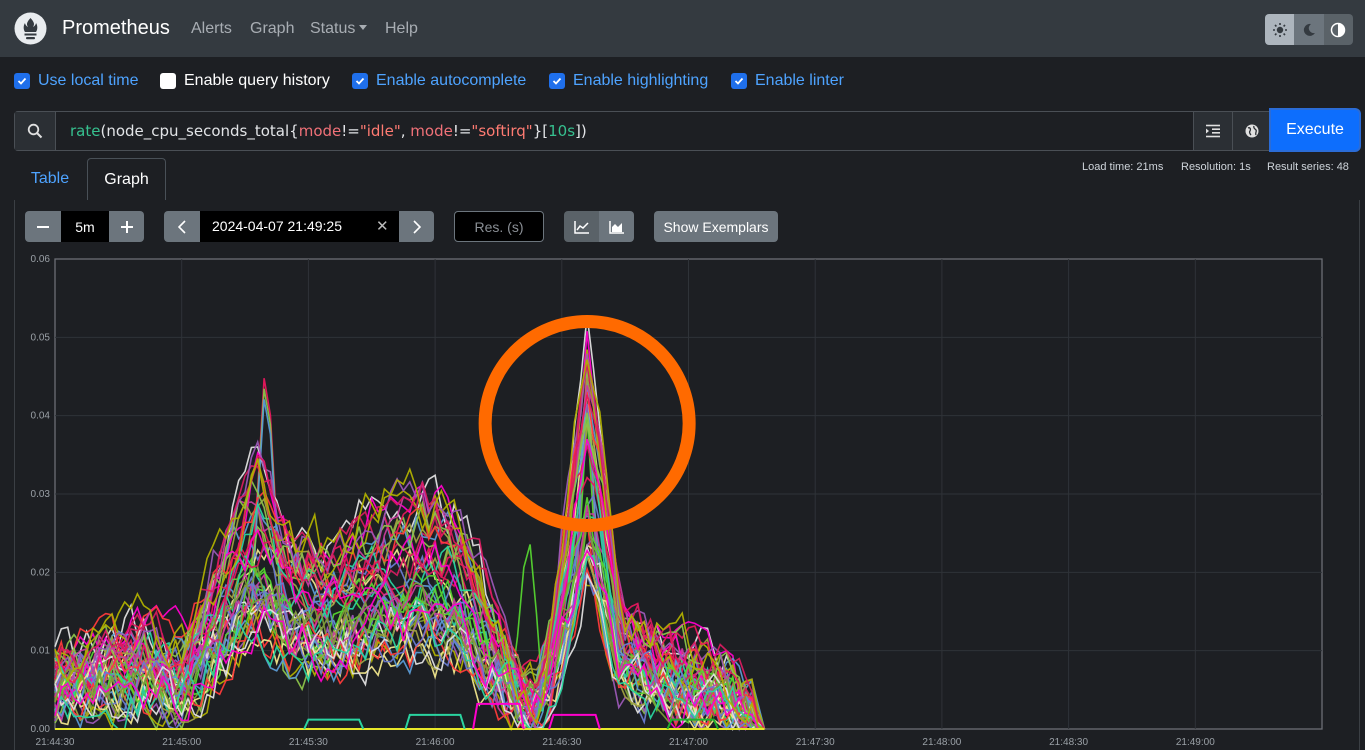 The height and width of the screenshot is (750, 1365). Describe the element at coordinates (277, 226) in the screenshot. I see `end-time-value: 2024-04-07 21:49:25` at that location.